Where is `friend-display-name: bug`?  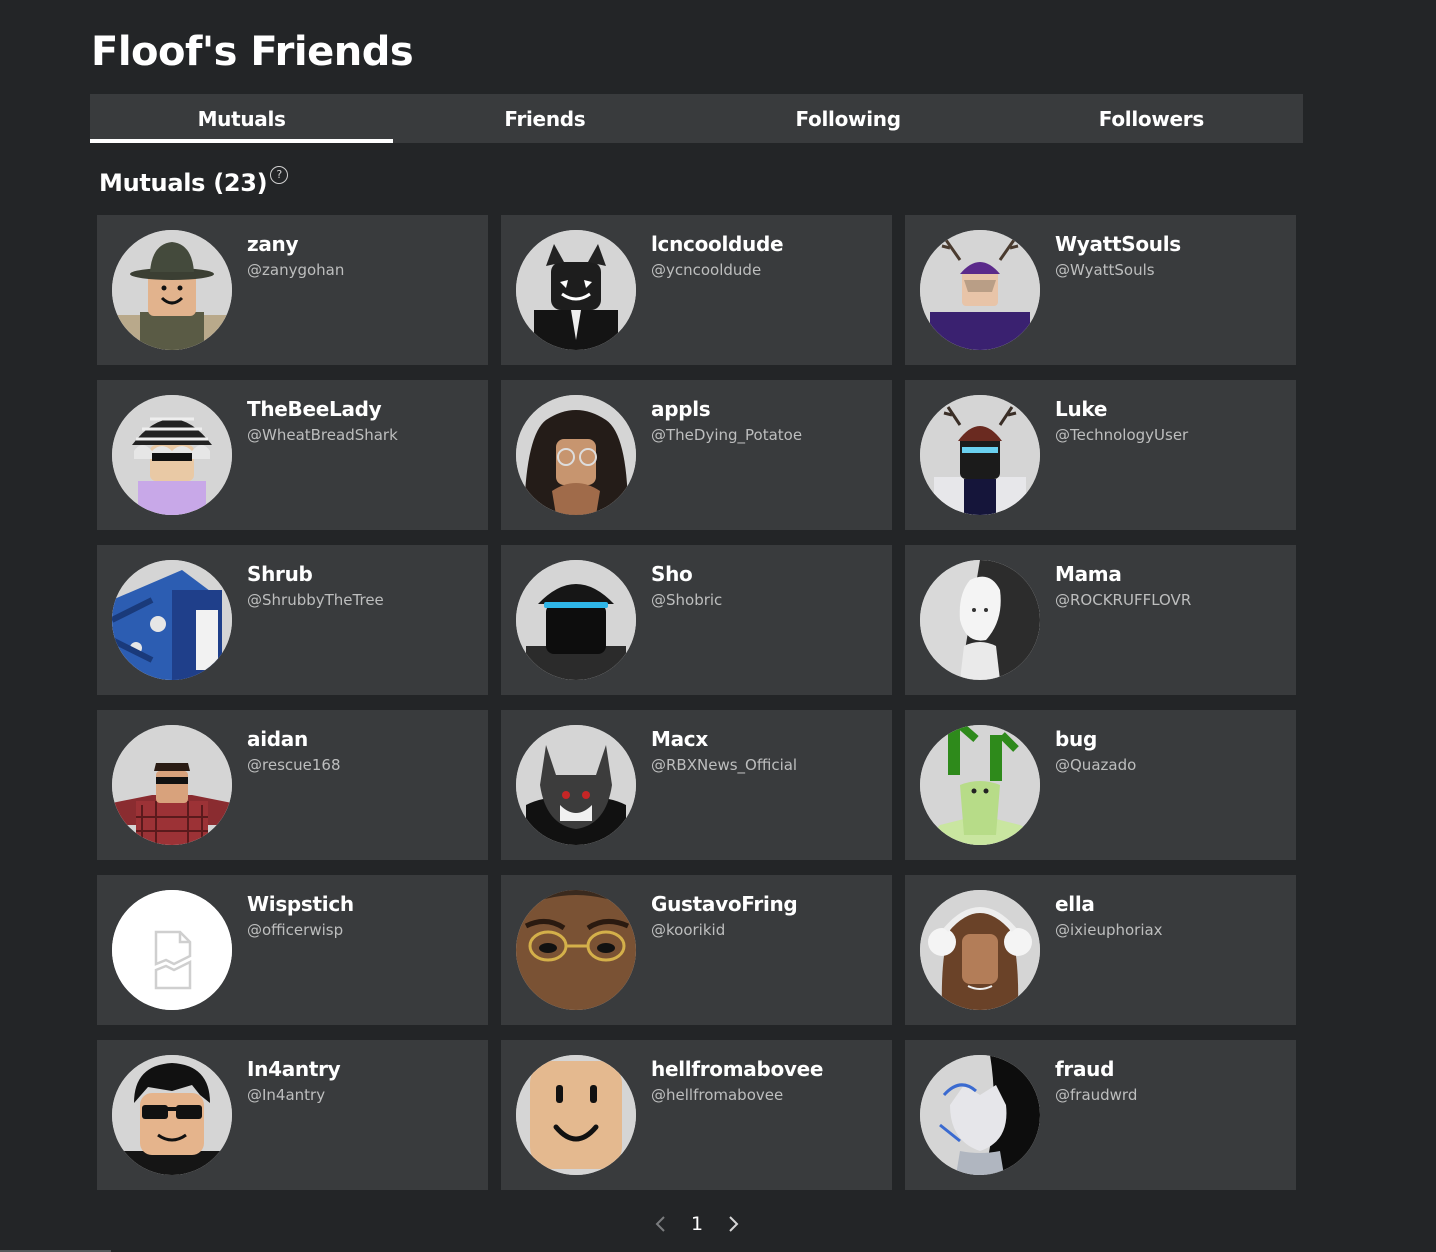 friend-display-name: bug is located at coordinates (1076, 739).